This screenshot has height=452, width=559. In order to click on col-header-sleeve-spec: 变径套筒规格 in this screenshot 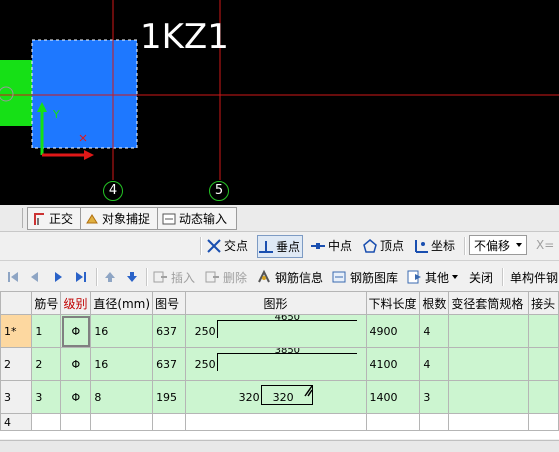, I will do `click(489, 303)`.